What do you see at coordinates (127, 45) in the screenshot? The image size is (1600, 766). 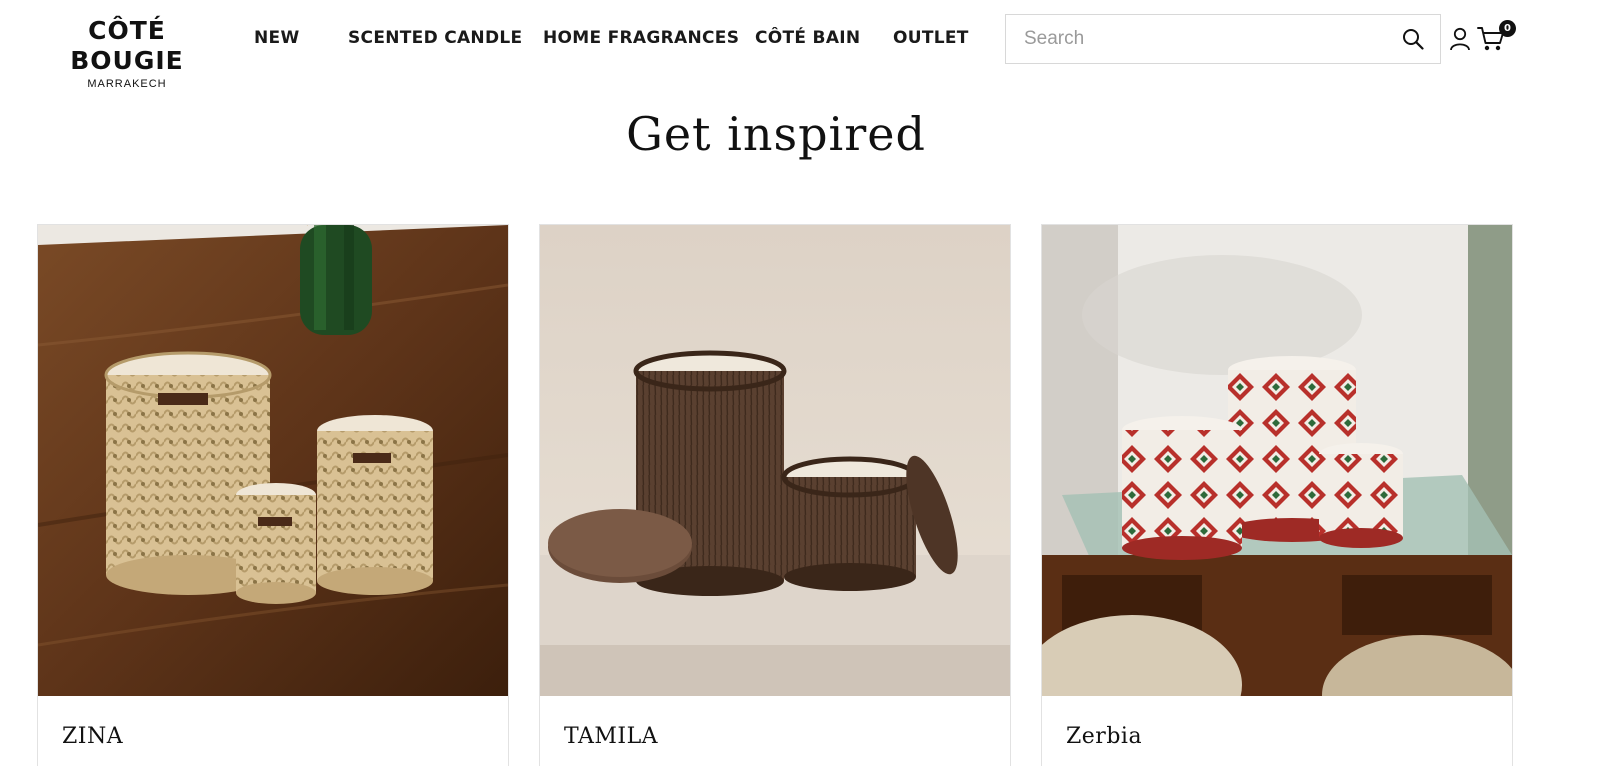 I see `logo-wordmark: CÔTÉ BOUGIE` at bounding box center [127, 45].